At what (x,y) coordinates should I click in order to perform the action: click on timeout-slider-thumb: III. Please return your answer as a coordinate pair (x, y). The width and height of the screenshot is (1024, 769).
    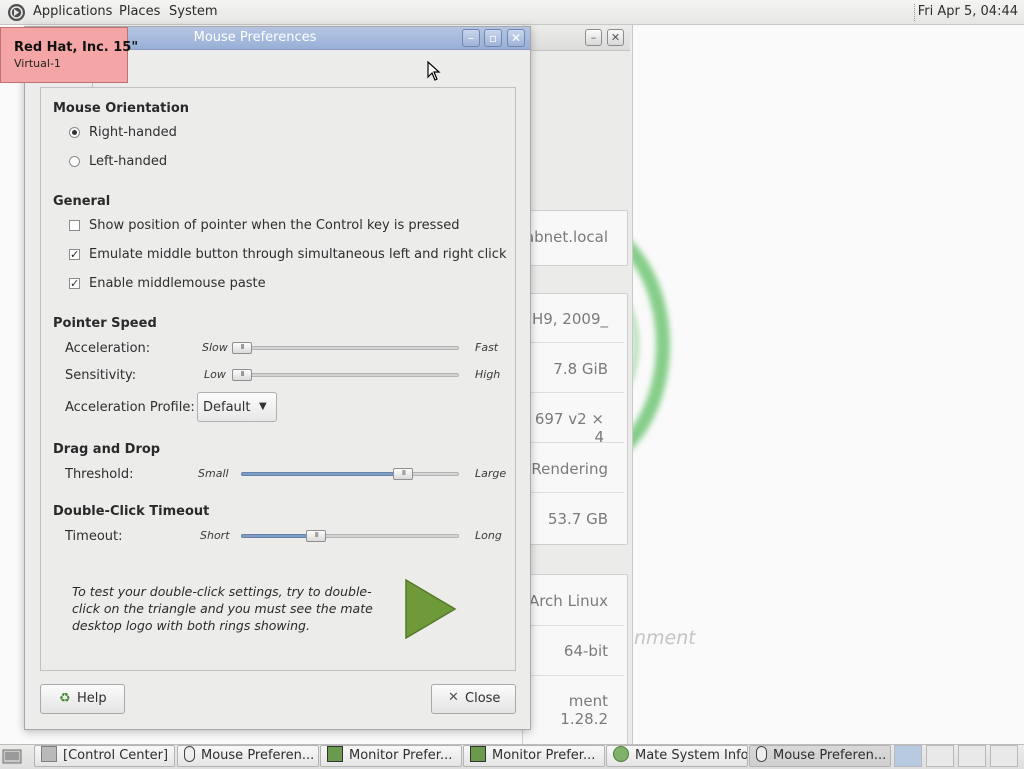
    Looking at the image, I should click on (316, 536).